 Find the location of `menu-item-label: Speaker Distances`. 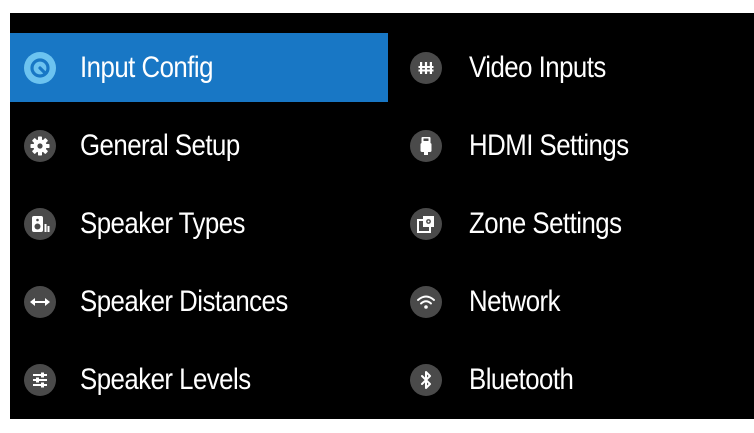

menu-item-label: Speaker Distances is located at coordinates (184, 301).